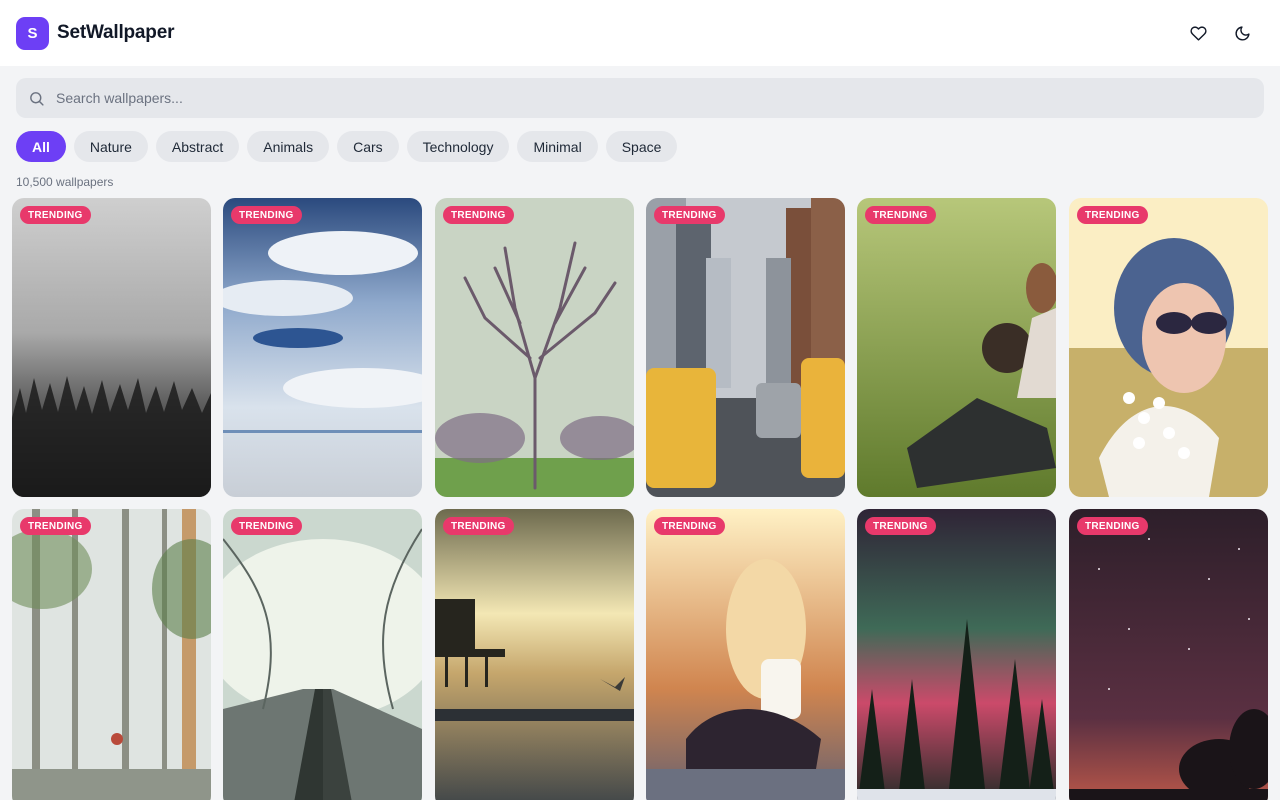 The height and width of the screenshot is (800, 1280). What do you see at coordinates (641, 146) in the screenshot?
I see `category-chip-space: Space` at bounding box center [641, 146].